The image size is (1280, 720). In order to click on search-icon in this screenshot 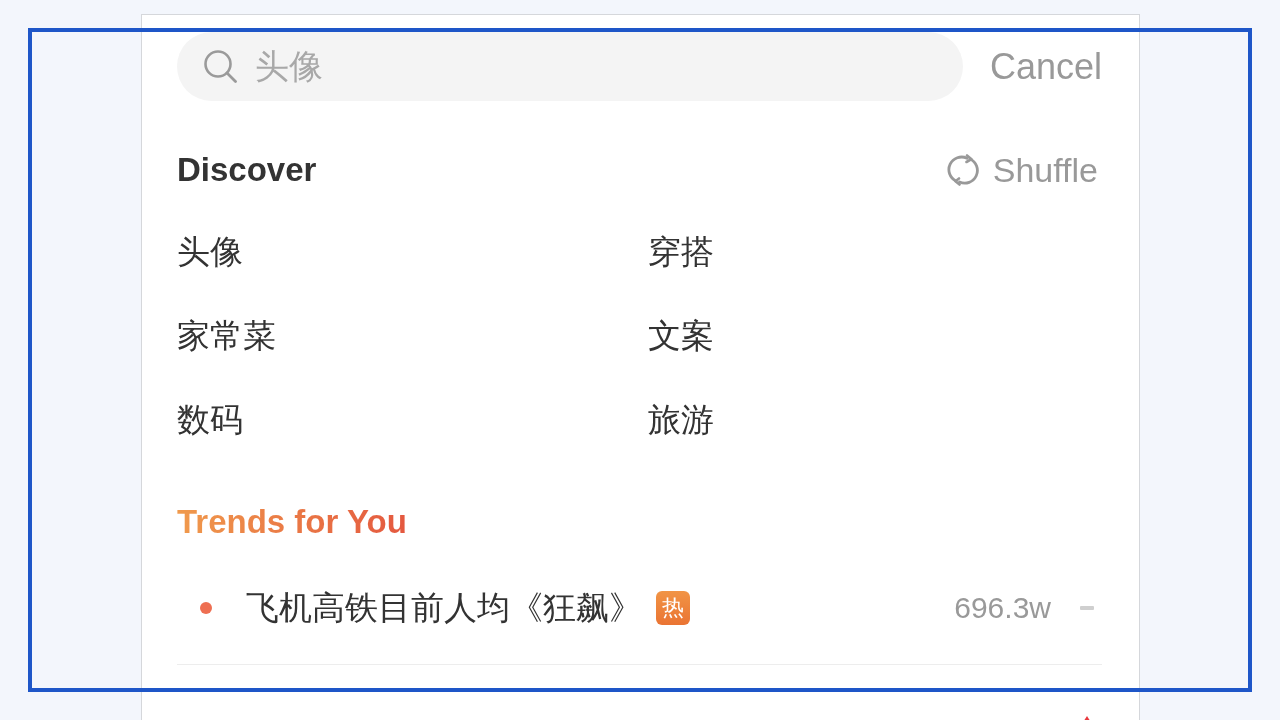, I will do `click(220, 66)`.